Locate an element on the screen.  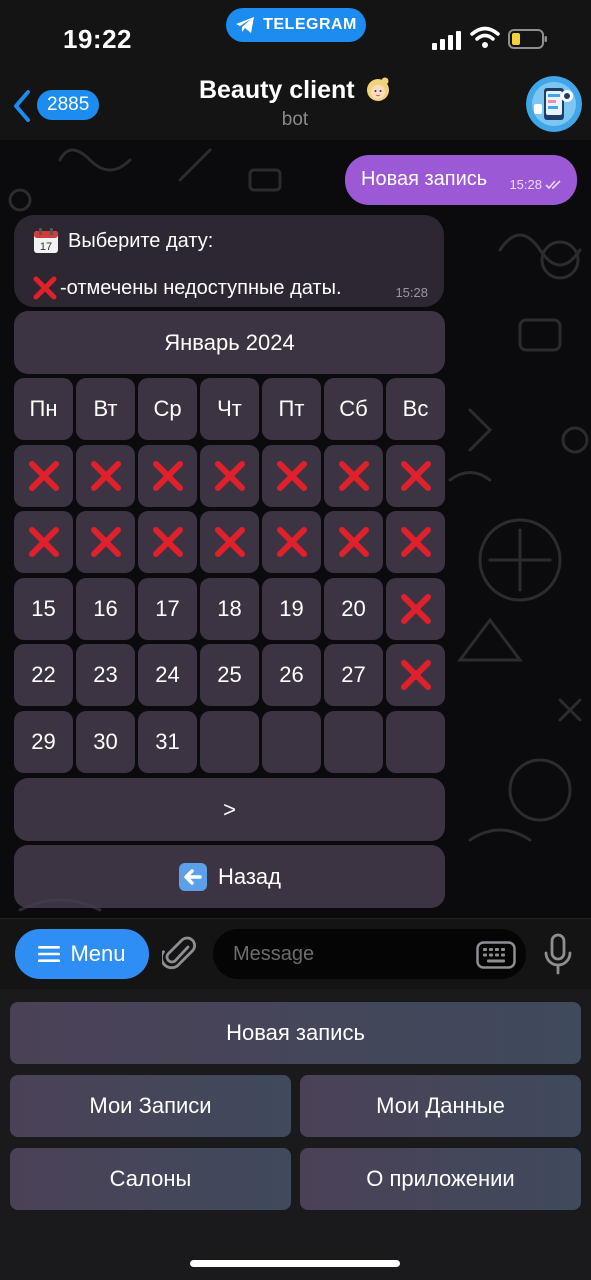
telegram-pill-label: TELEGRAM is located at coordinates (310, 24).